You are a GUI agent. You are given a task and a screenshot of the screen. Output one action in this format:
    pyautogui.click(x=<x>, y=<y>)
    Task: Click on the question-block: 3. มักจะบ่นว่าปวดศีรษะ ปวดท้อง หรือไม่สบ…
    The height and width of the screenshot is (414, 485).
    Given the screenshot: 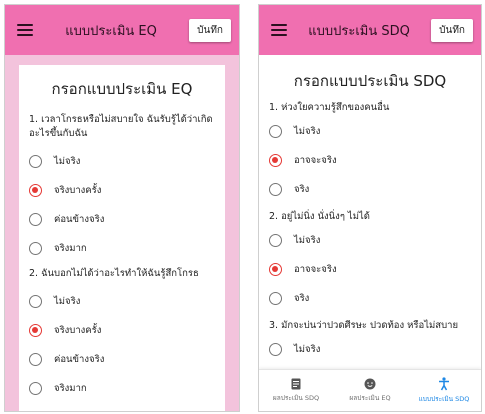 What is the action you would take?
    pyautogui.click(x=370, y=341)
    